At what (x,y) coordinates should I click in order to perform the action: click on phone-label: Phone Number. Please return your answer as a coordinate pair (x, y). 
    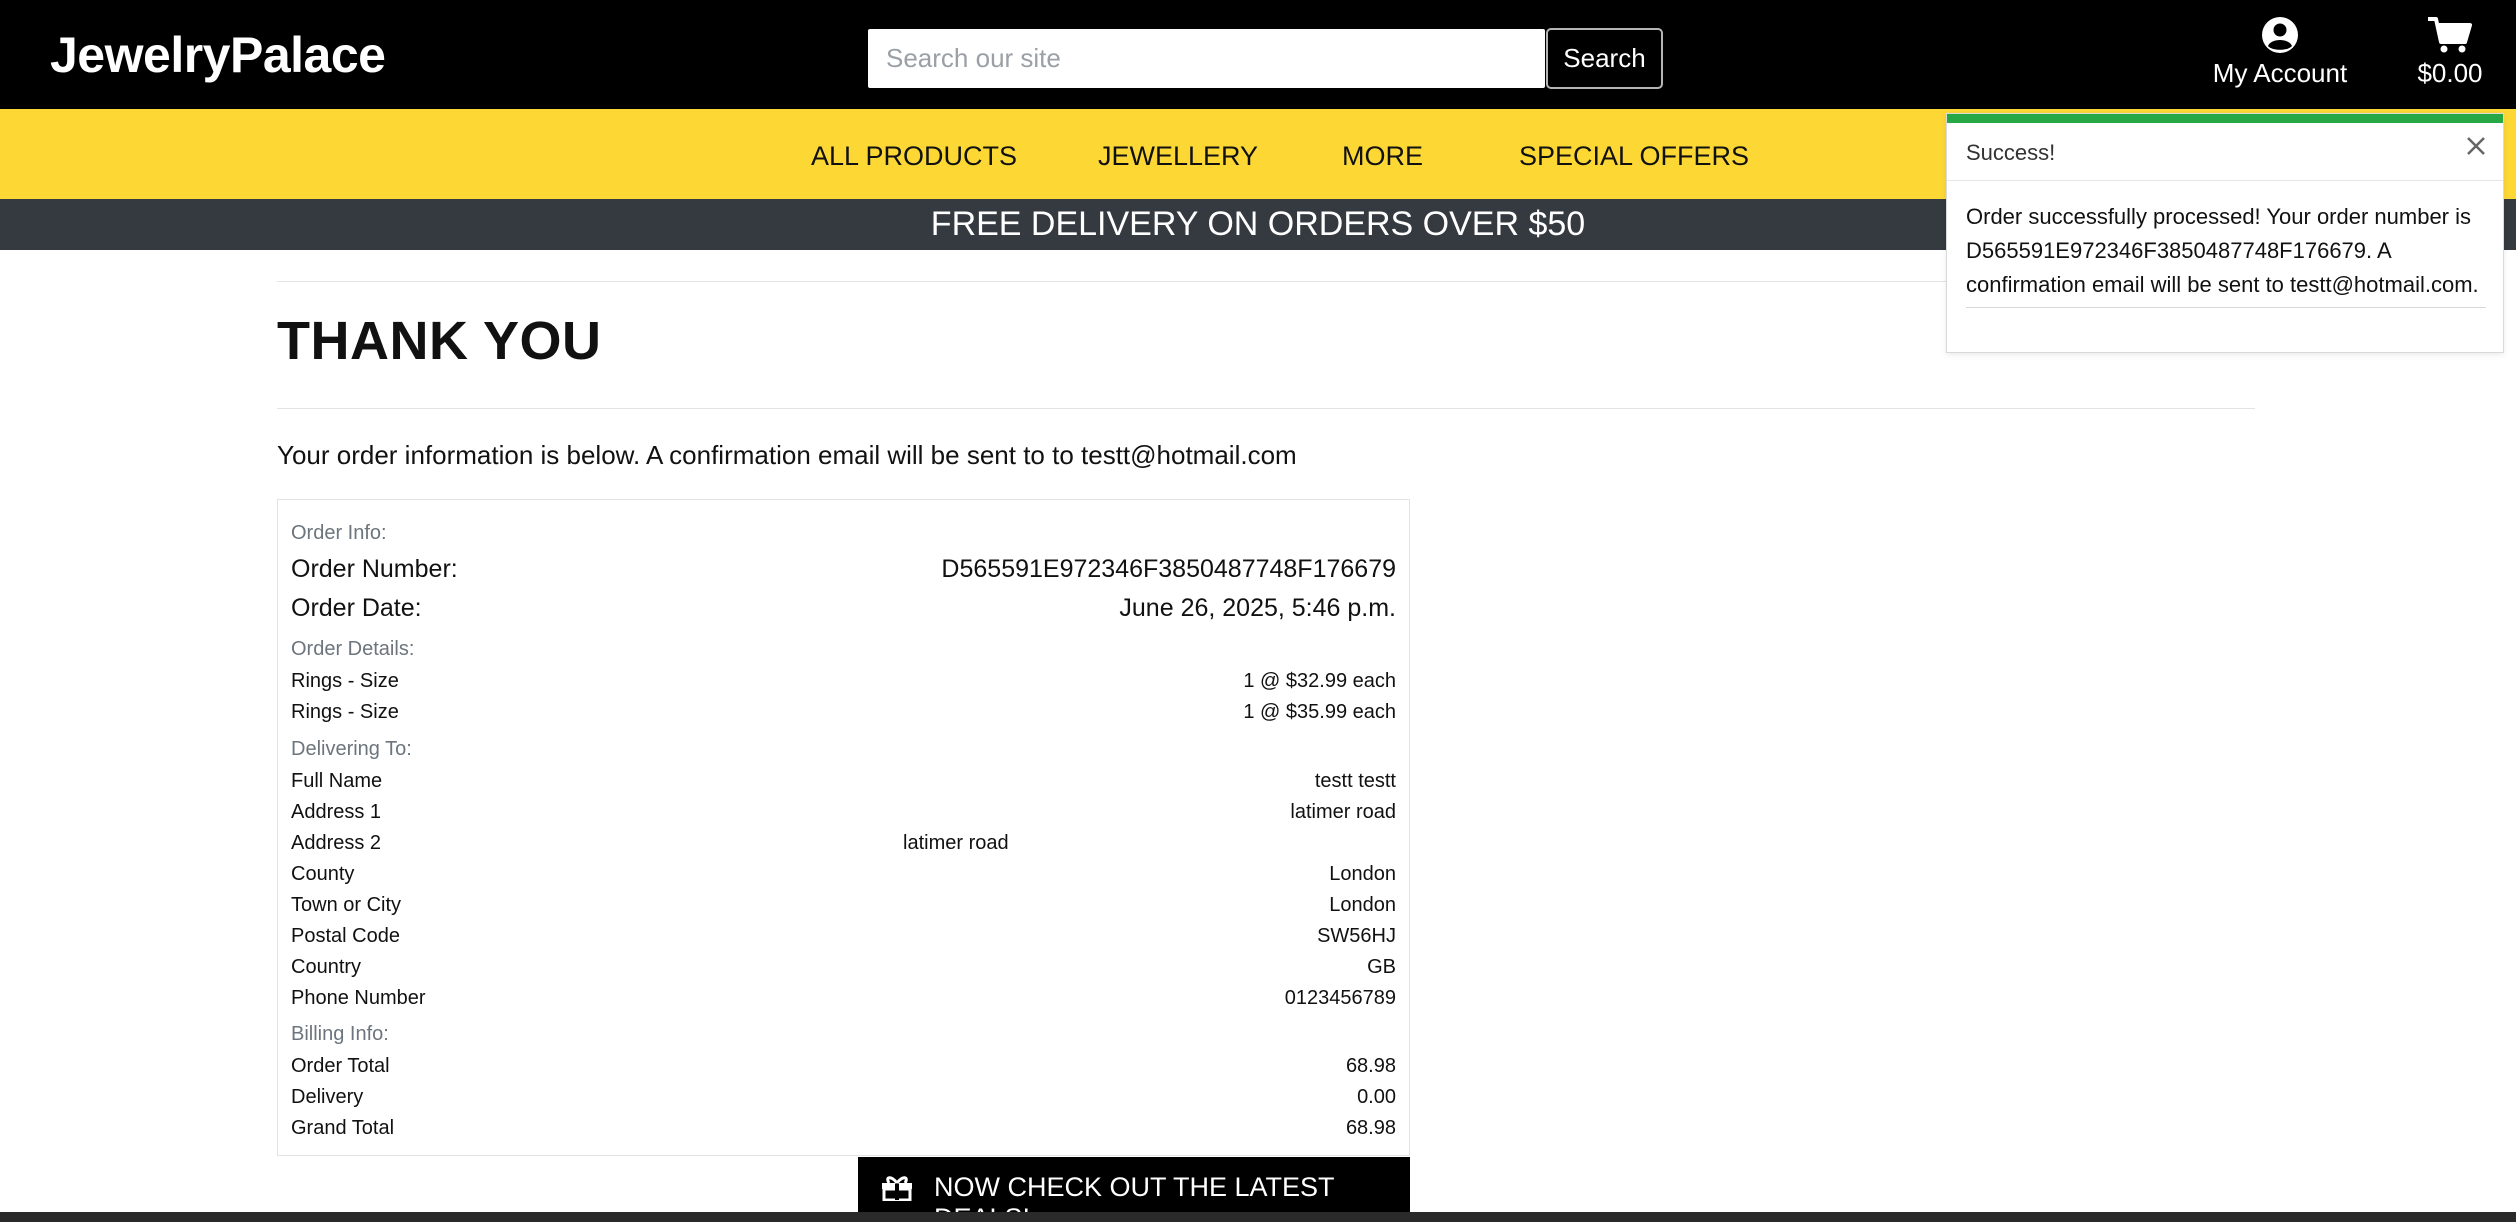
    Looking at the image, I should click on (358, 998).